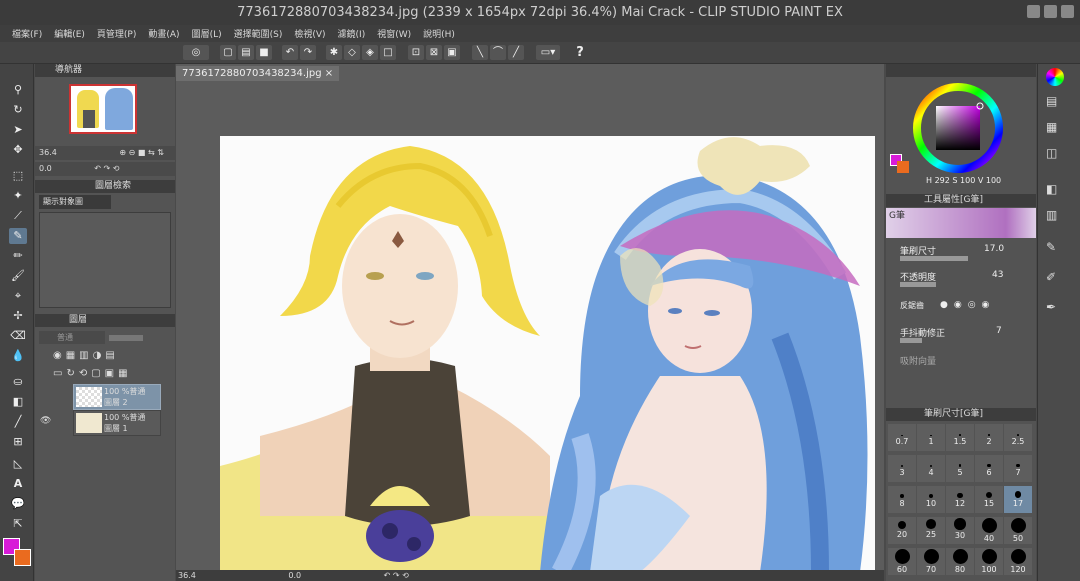  Describe the element at coordinates (196, 52) in the screenshot. I see `clip-studio-icon: ◎` at that location.